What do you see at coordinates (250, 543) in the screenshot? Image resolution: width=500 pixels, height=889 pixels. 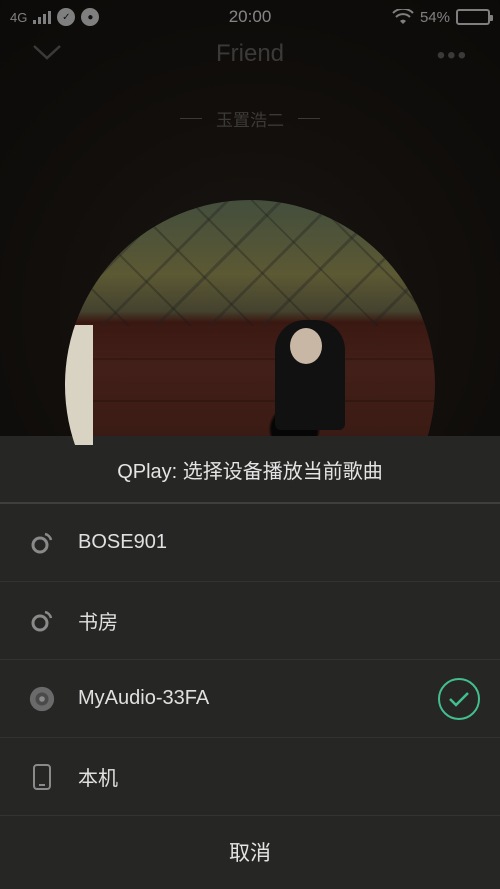 I see `device-item-bose901: BOSE901` at bounding box center [250, 543].